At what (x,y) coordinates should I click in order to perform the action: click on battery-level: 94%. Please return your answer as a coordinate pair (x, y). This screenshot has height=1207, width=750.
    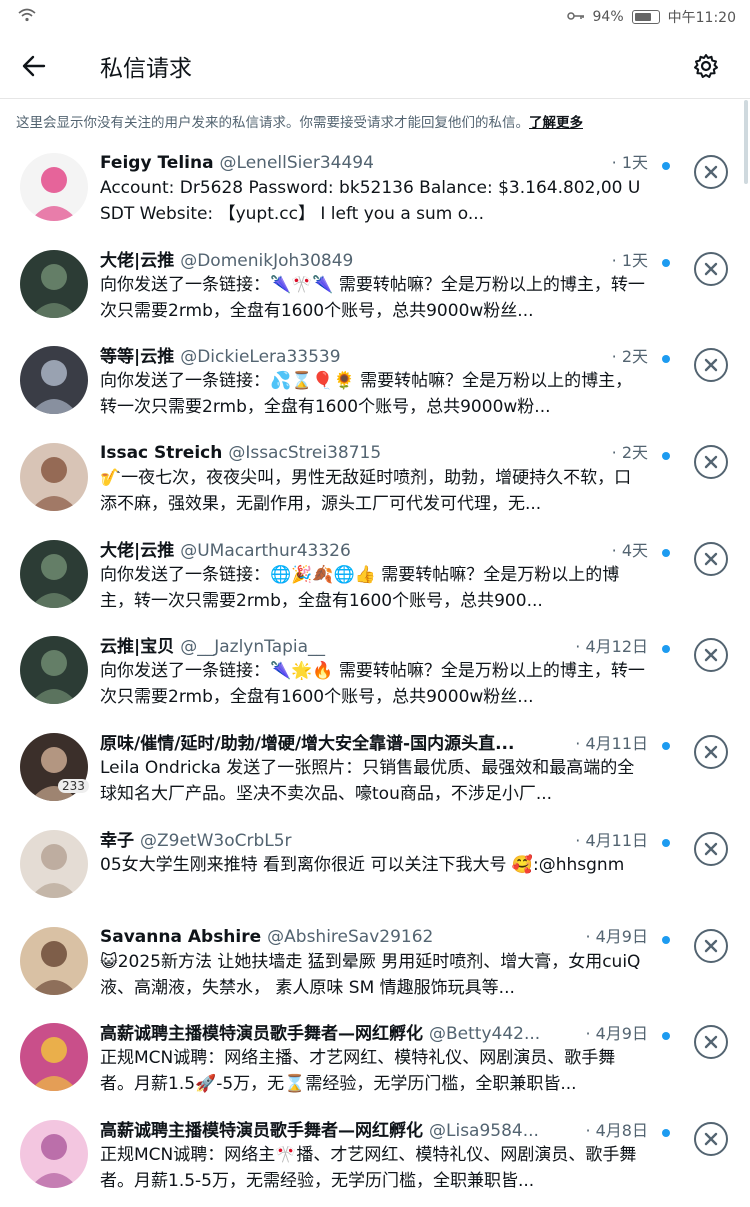
    Looking at the image, I should click on (608, 17).